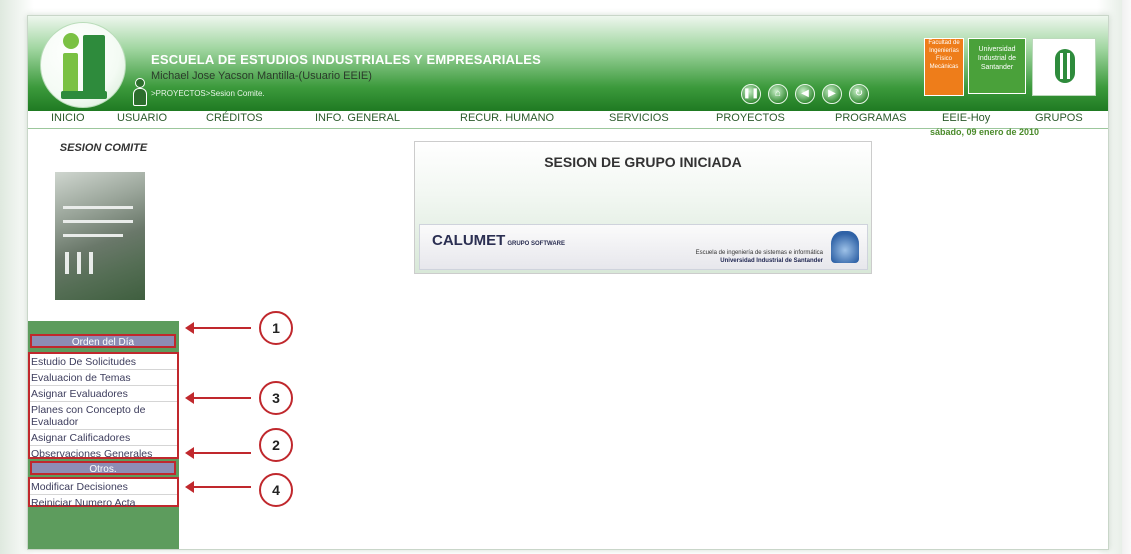 Image resolution: width=1131 pixels, height=554 pixels. I want to click on link-reiniciar-numero-acta: Reiniciar Numero Acta, so click(103, 502).